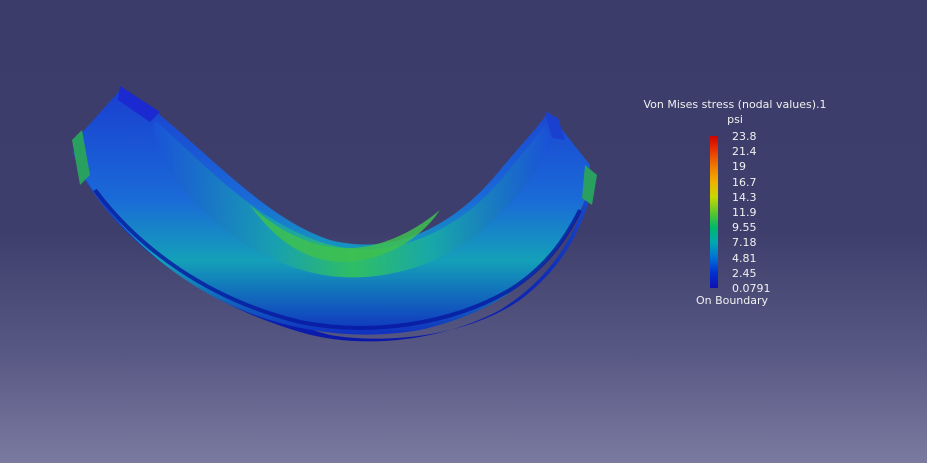 The image size is (927, 463). Describe the element at coordinates (744, 273) in the screenshot. I see `legend-value-label: 2.45` at that location.